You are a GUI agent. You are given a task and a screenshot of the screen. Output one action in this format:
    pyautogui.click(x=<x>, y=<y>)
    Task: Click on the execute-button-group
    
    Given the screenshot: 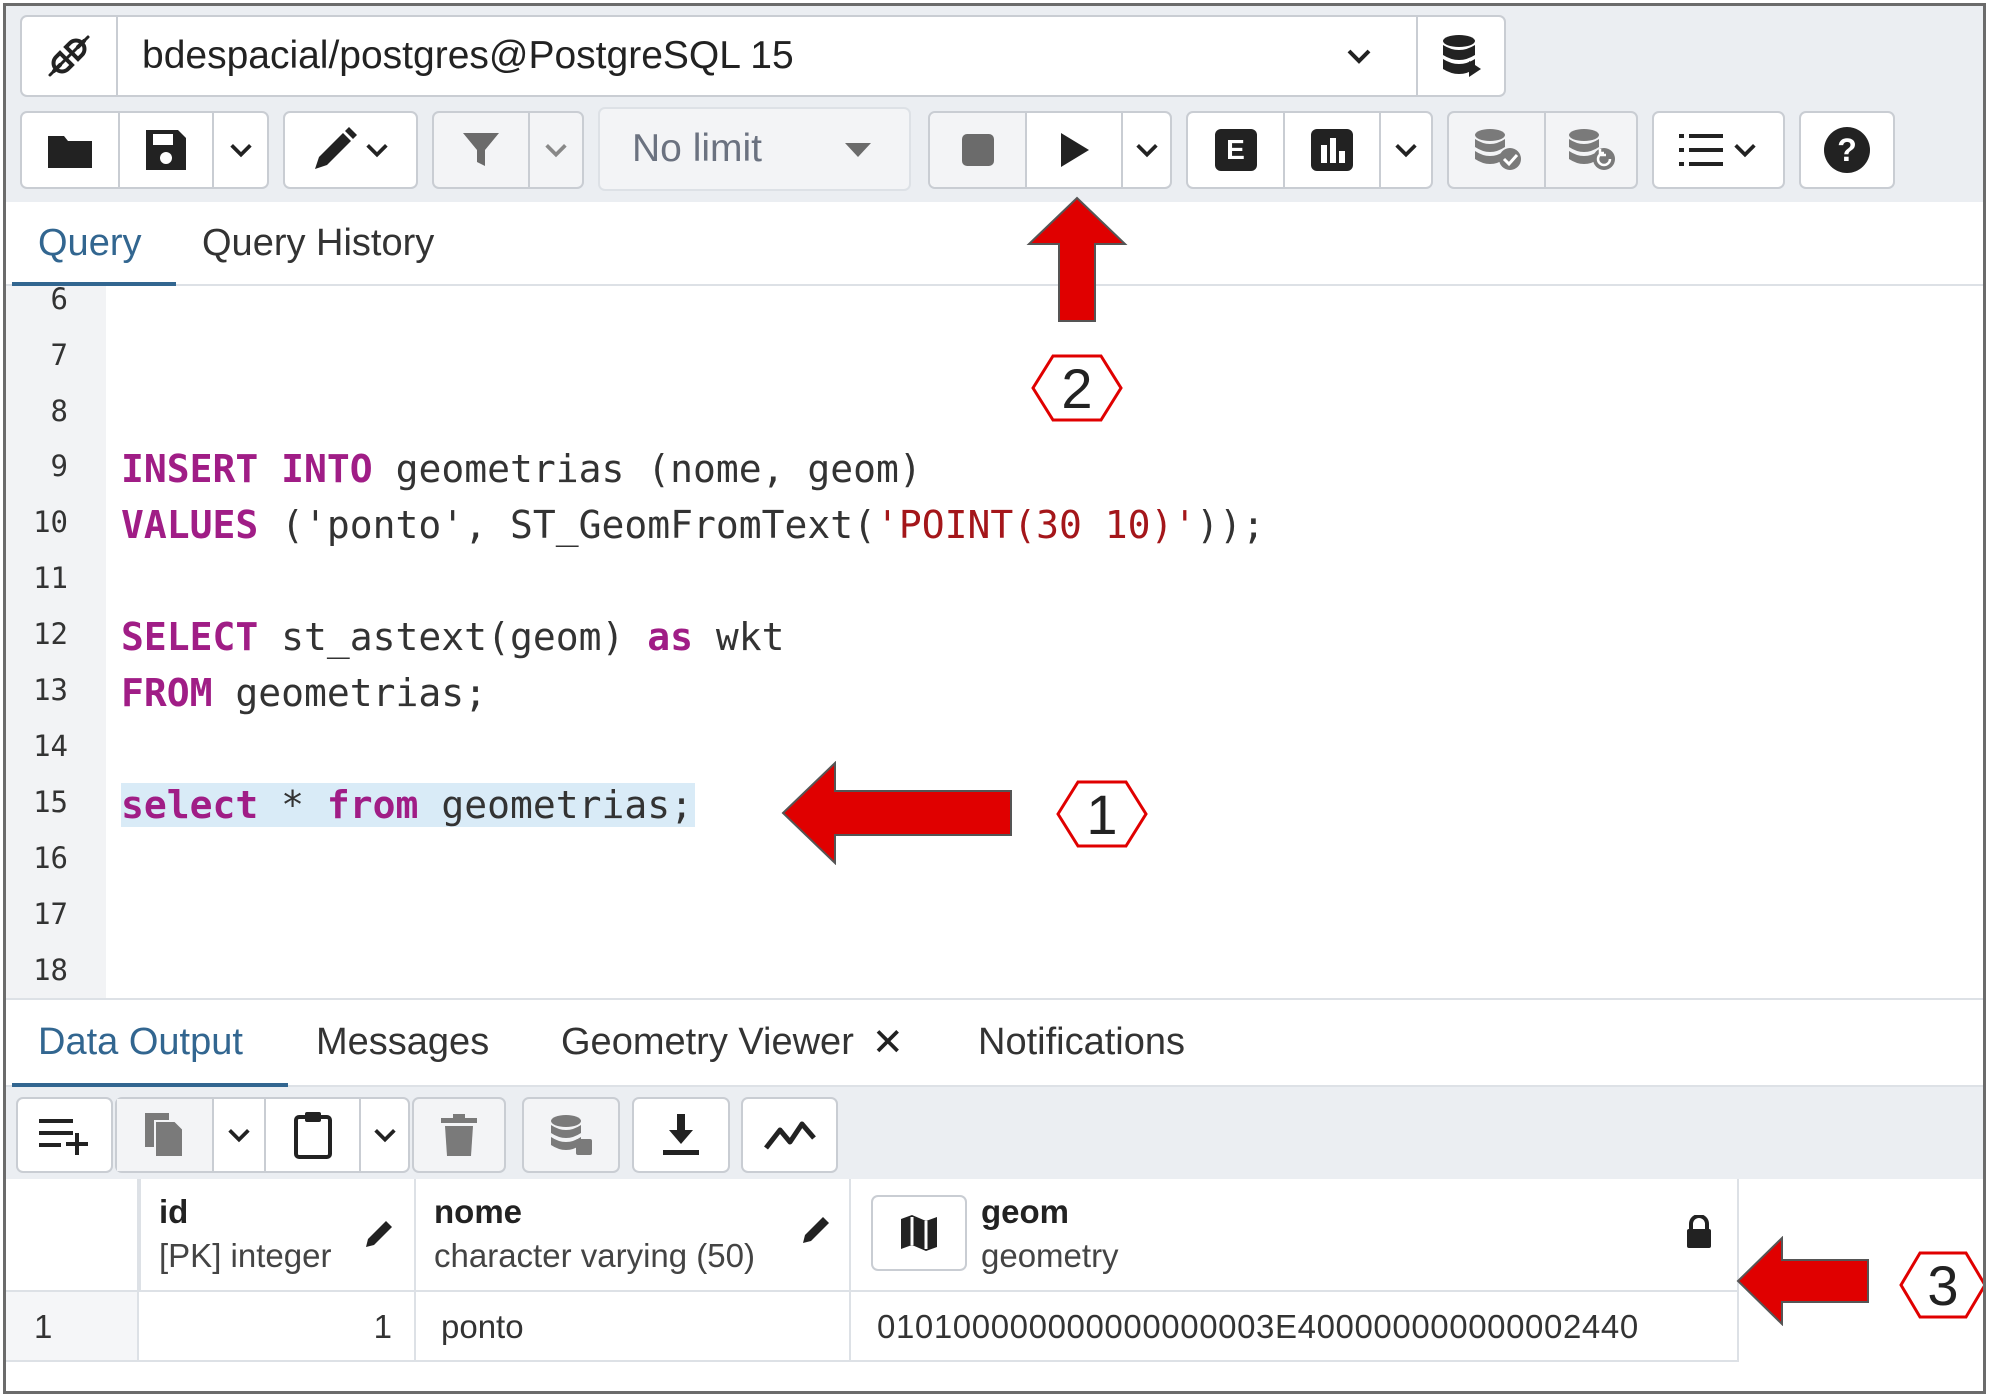 What is the action you would take?
    pyautogui.click(x=1050, y=150)
    